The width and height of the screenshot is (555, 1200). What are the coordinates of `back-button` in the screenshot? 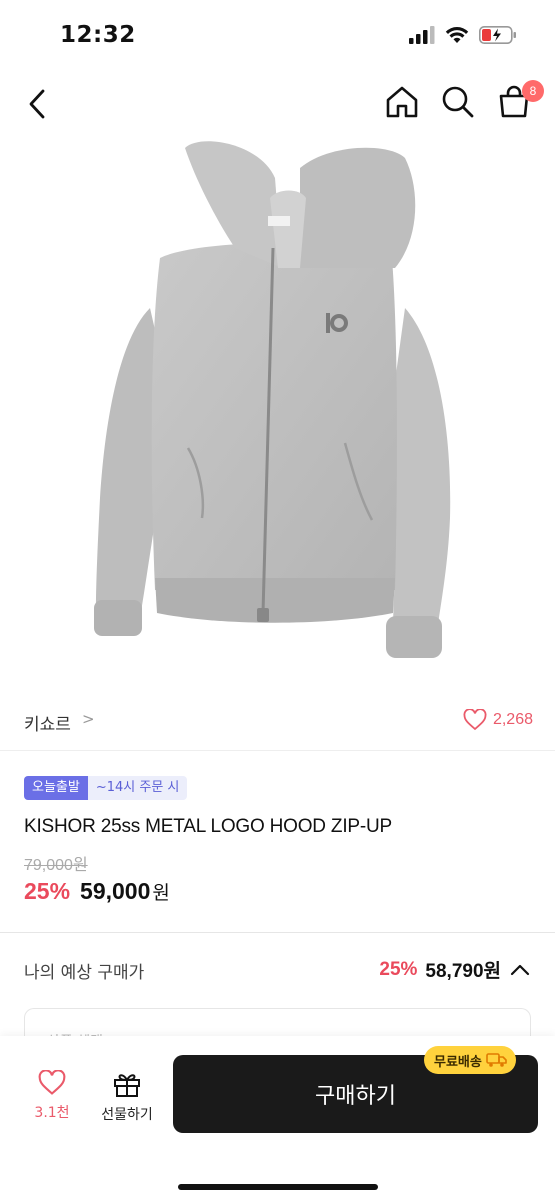 It's located at (37, 104).